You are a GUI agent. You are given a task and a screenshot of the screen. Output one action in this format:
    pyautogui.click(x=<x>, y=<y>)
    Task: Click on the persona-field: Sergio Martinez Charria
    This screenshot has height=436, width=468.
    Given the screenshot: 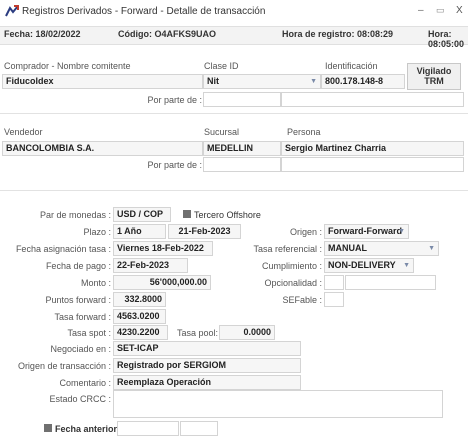 What is the action you would take?
    pyautogui.click(x=372, y=148)
    